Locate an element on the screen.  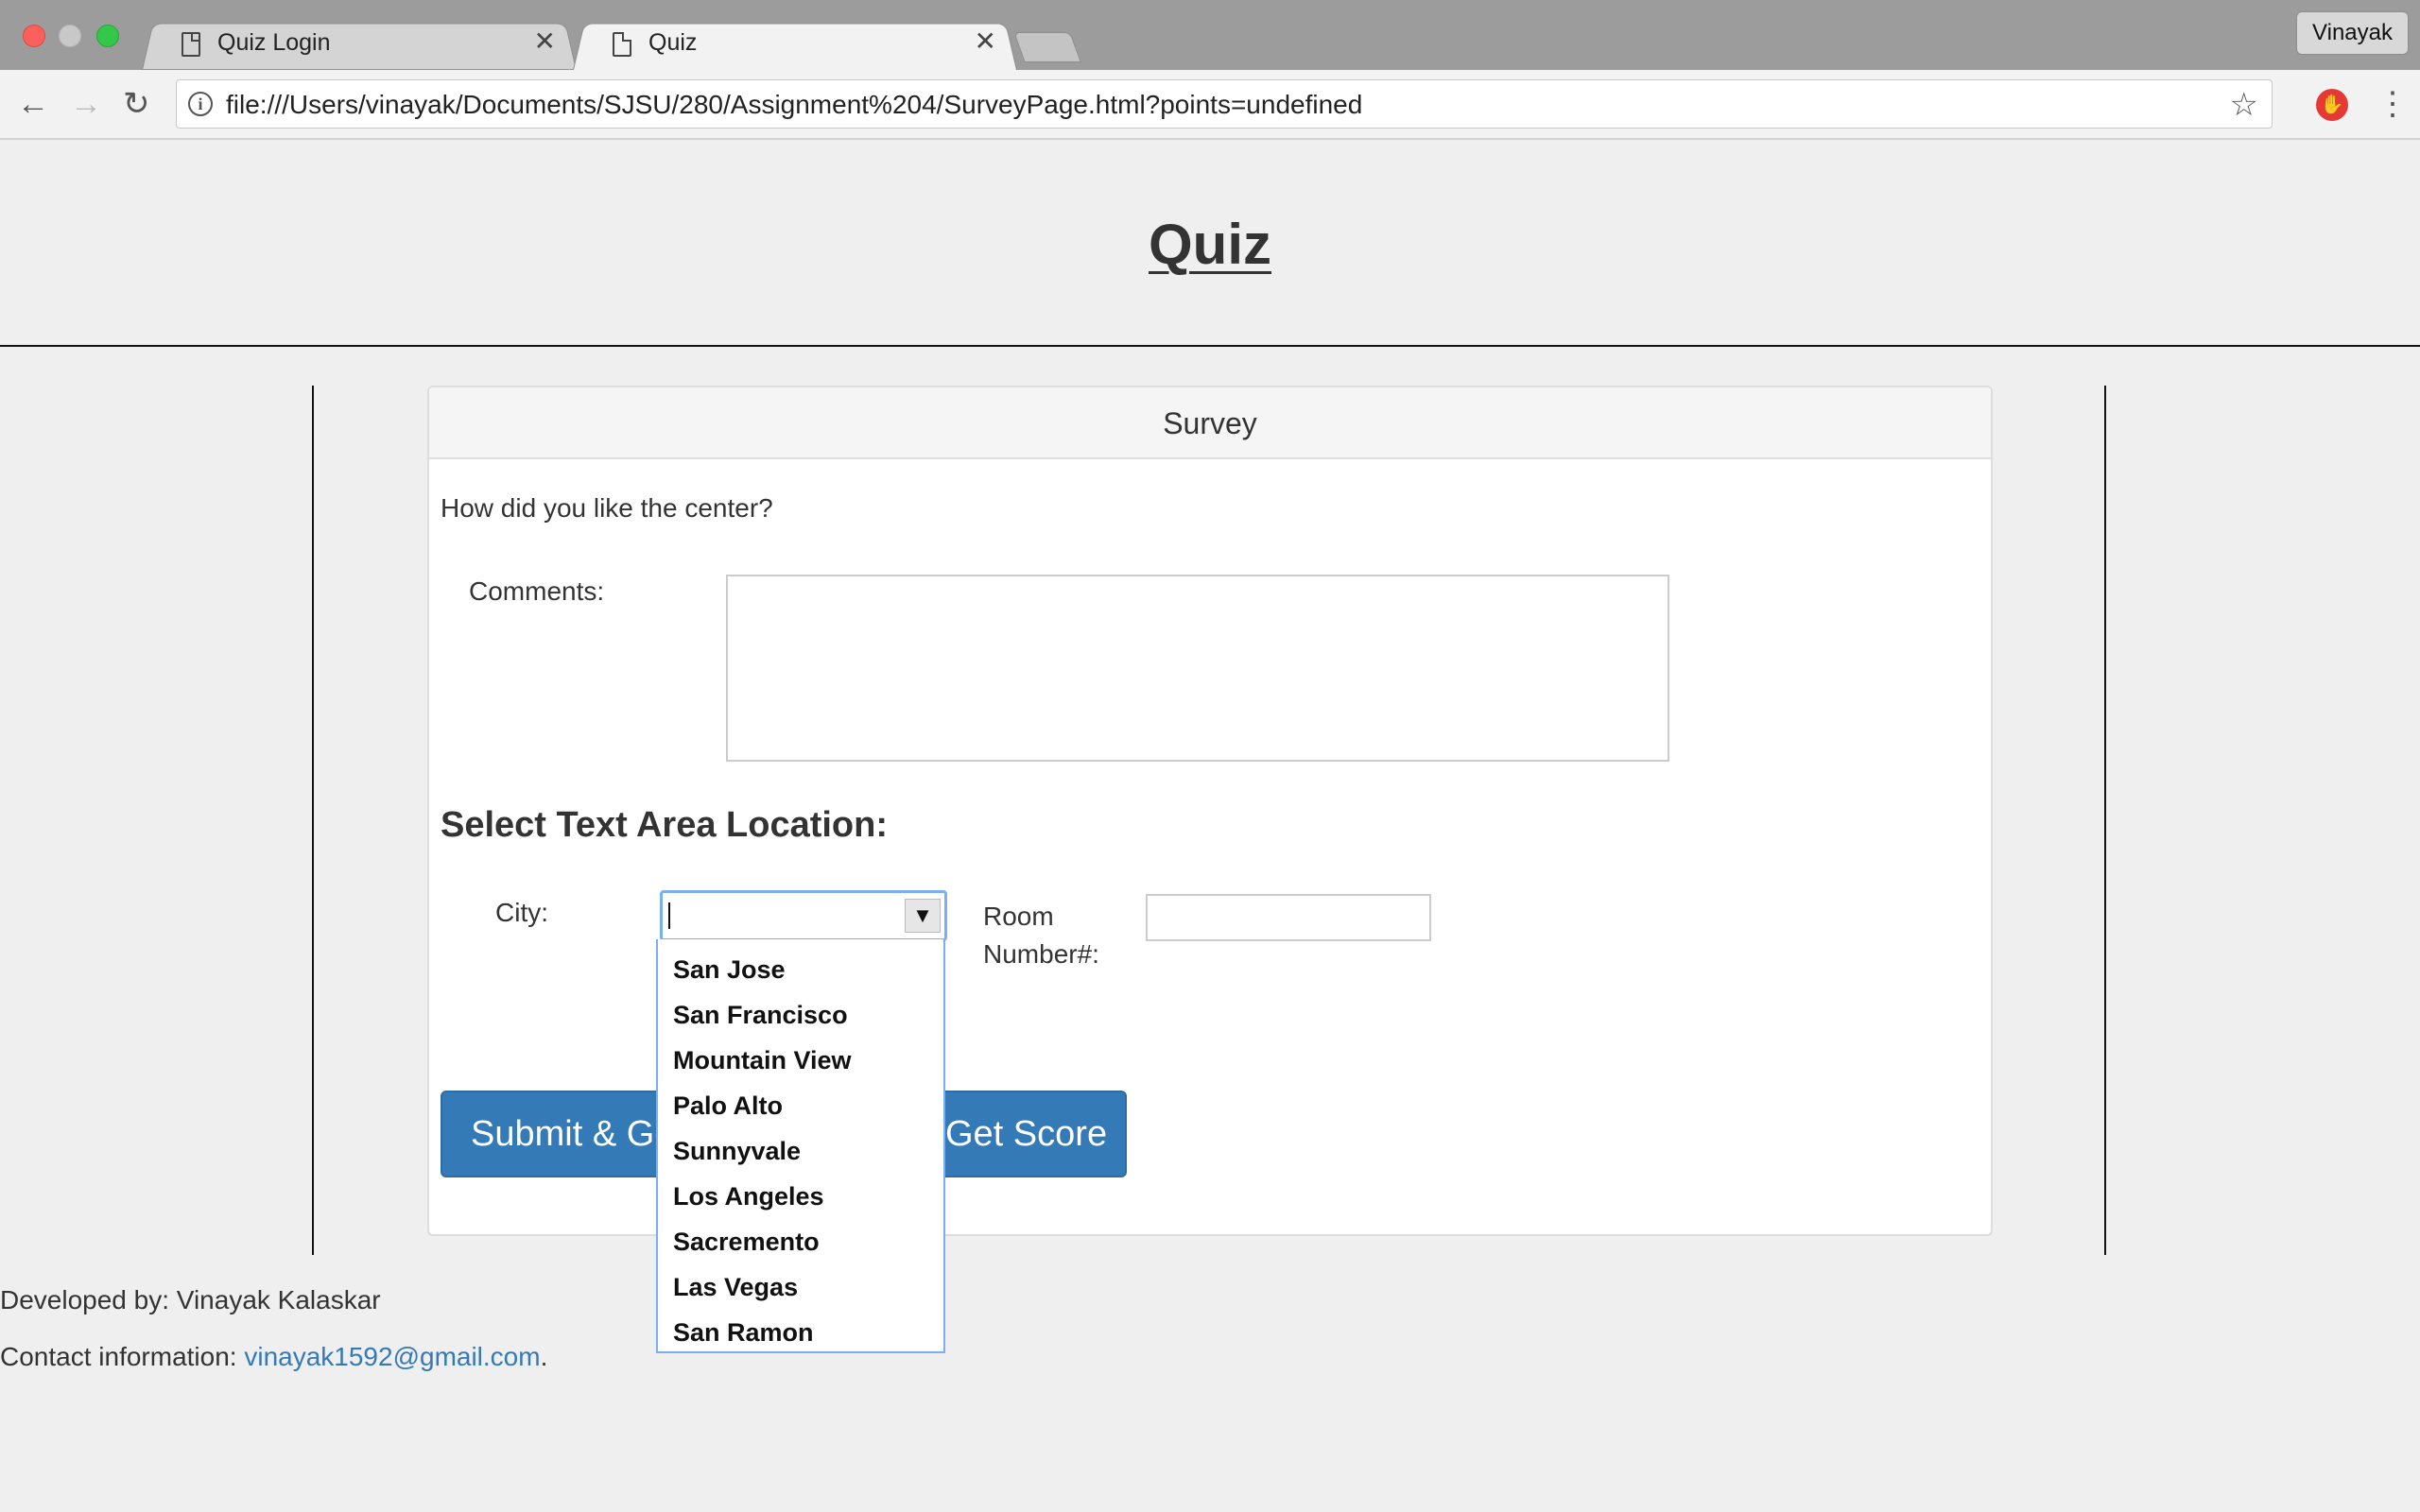
tab-label: Quiz is located at coordinates (673, 42).